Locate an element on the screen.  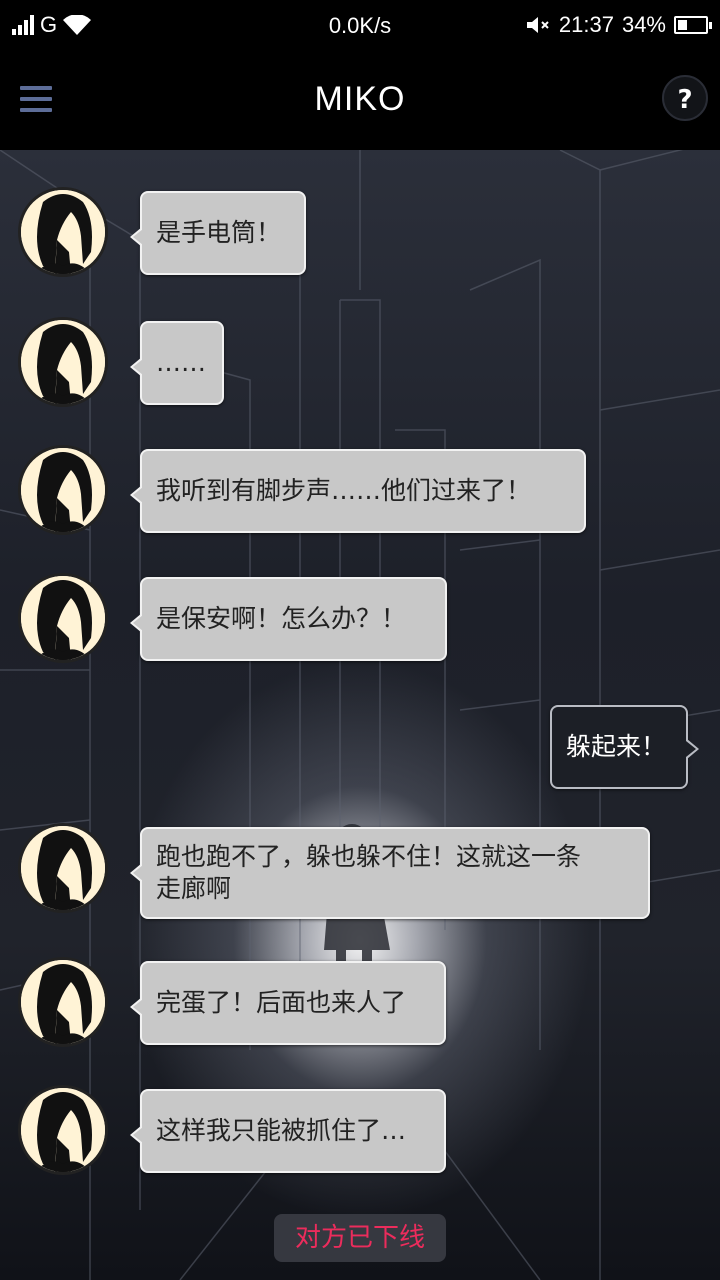
app-bar: MIKO ? is located at coordinates (360, 100).